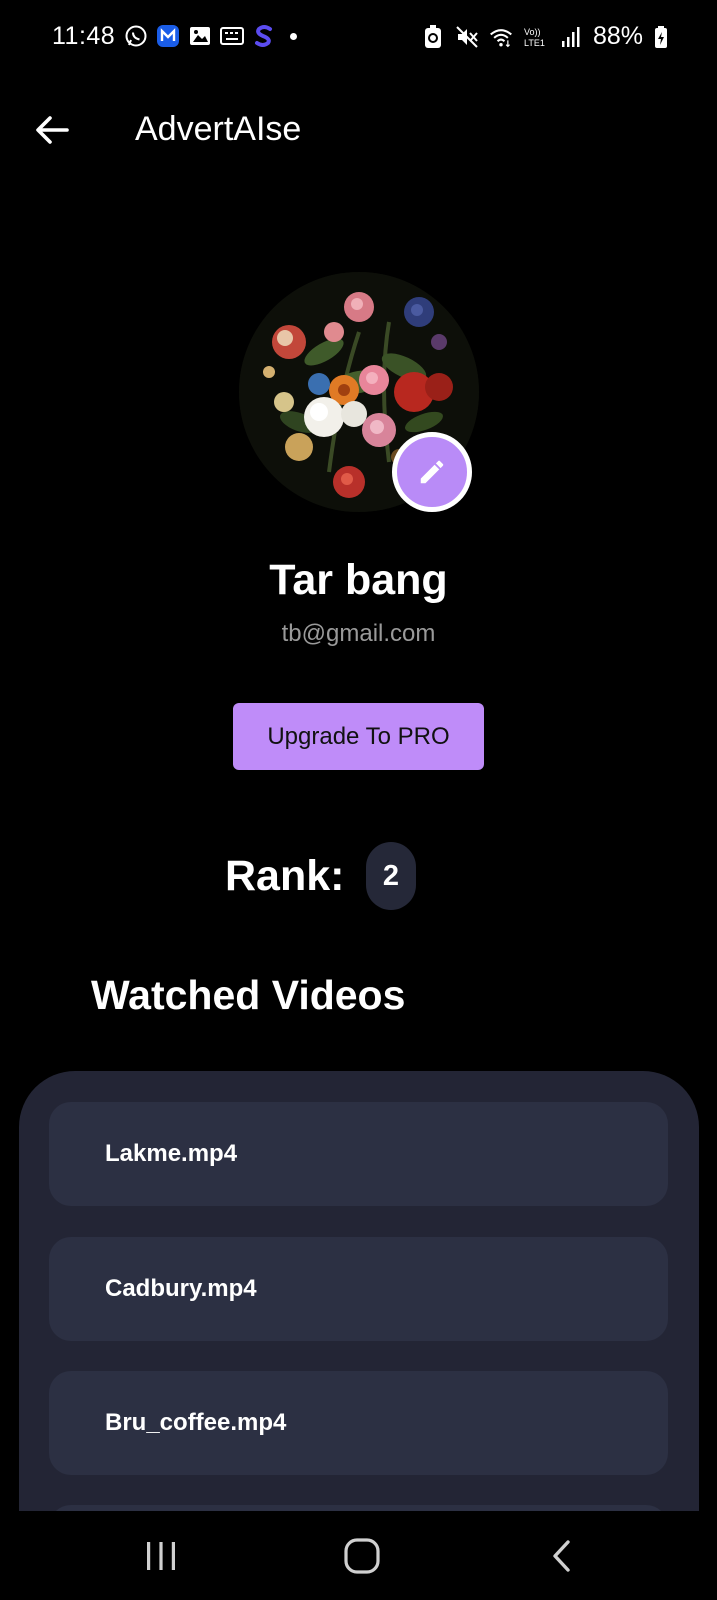  I want to click on video-item-lakme: Lakme.mp4, so click(358, 1154).